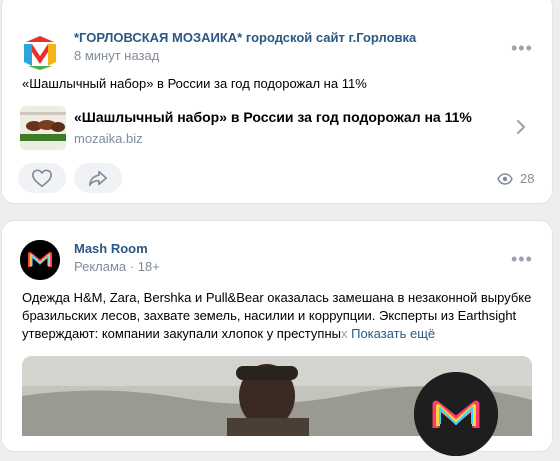 The image size is (560, 461). I want to click on age-rating: 18+, so click(148, 266).